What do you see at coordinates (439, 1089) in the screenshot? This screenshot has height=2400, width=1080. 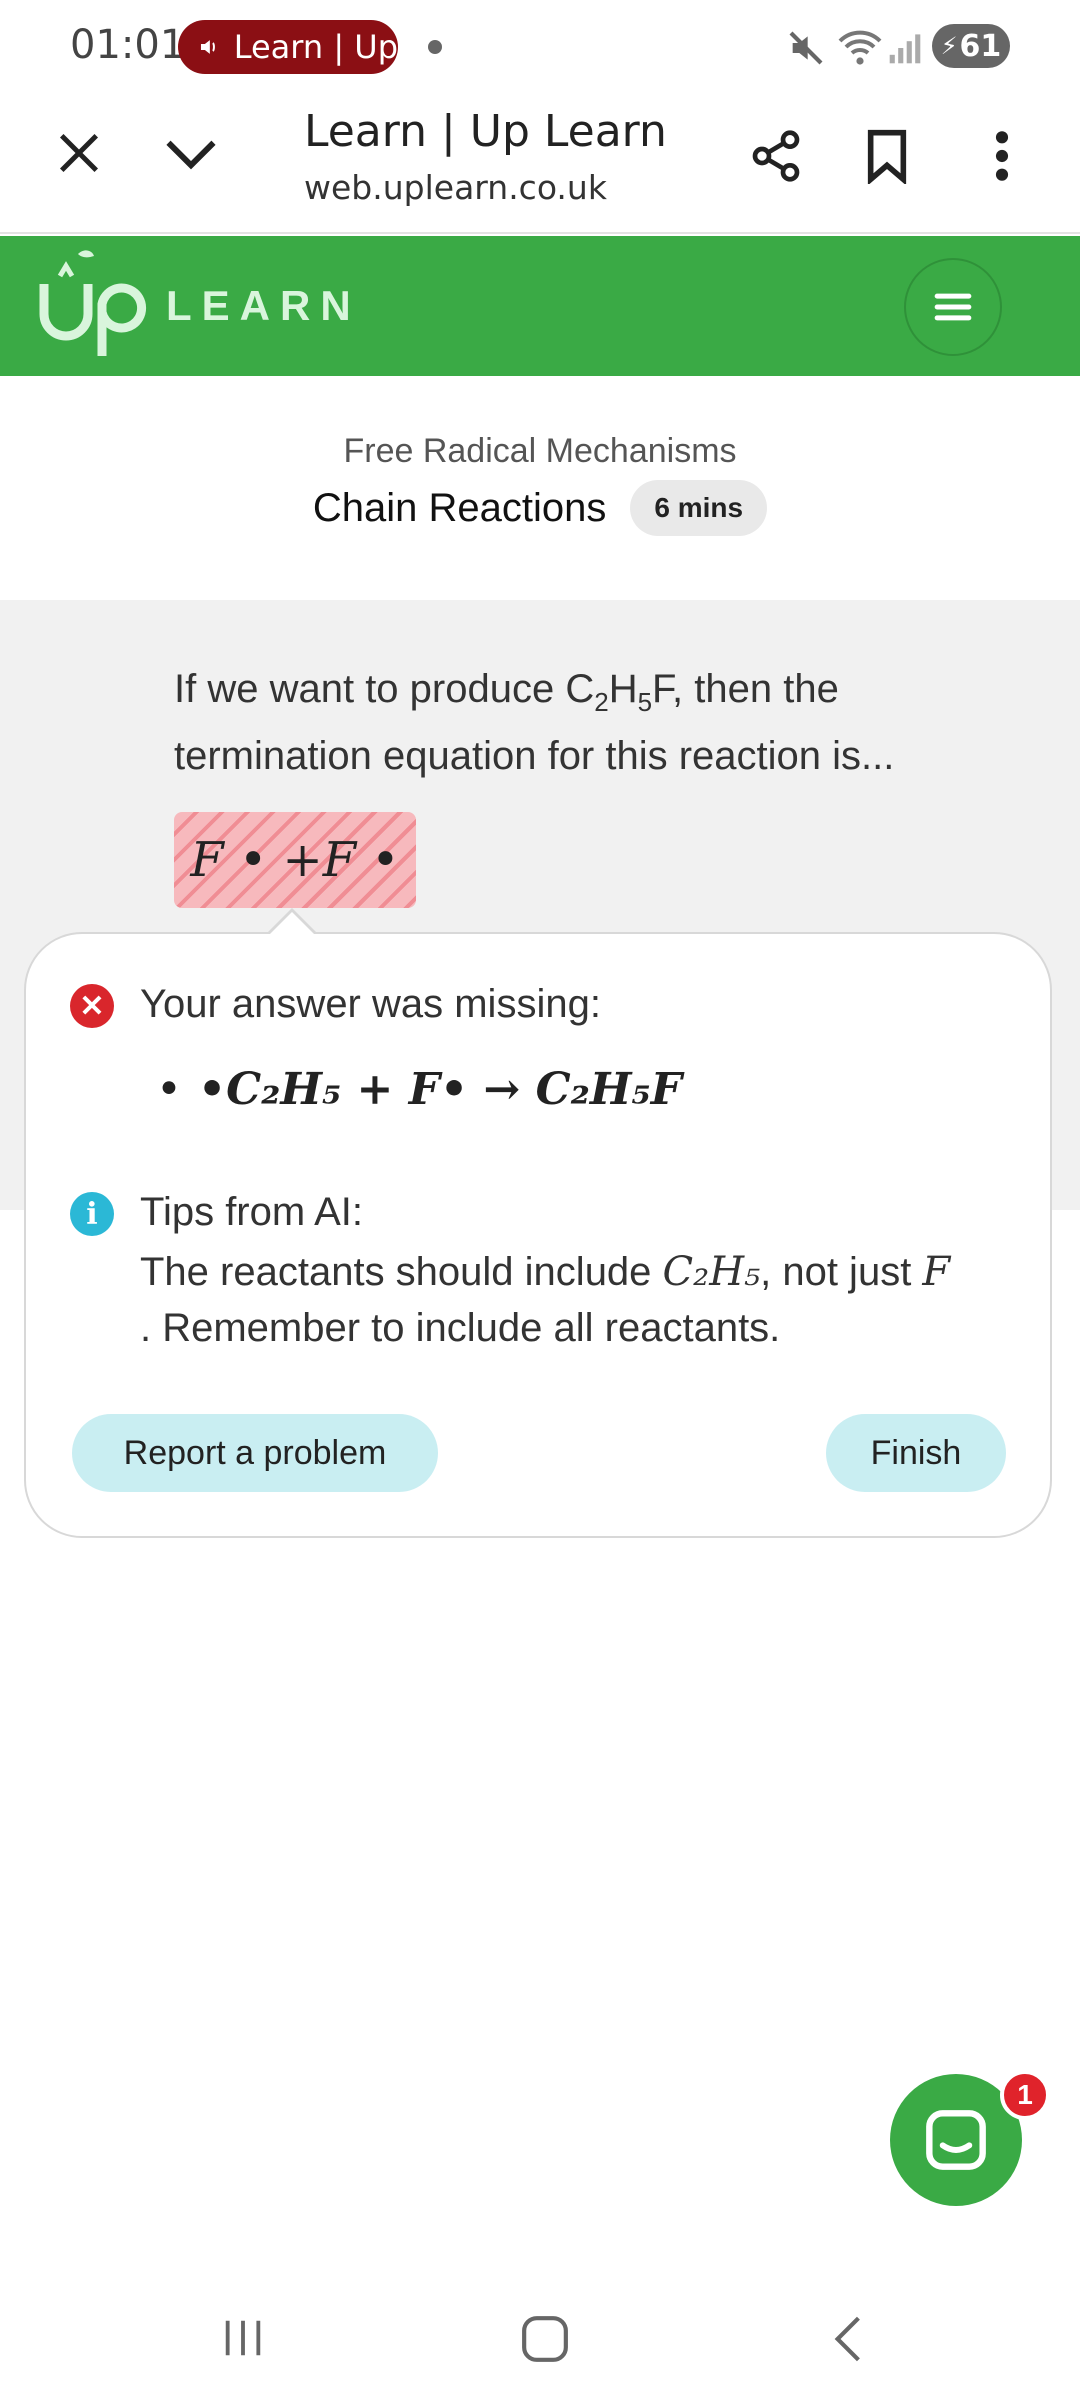 I see `missing-equation: •C₂H₅ + F• → C₂H₅F` at bounding box center [439, 1089].